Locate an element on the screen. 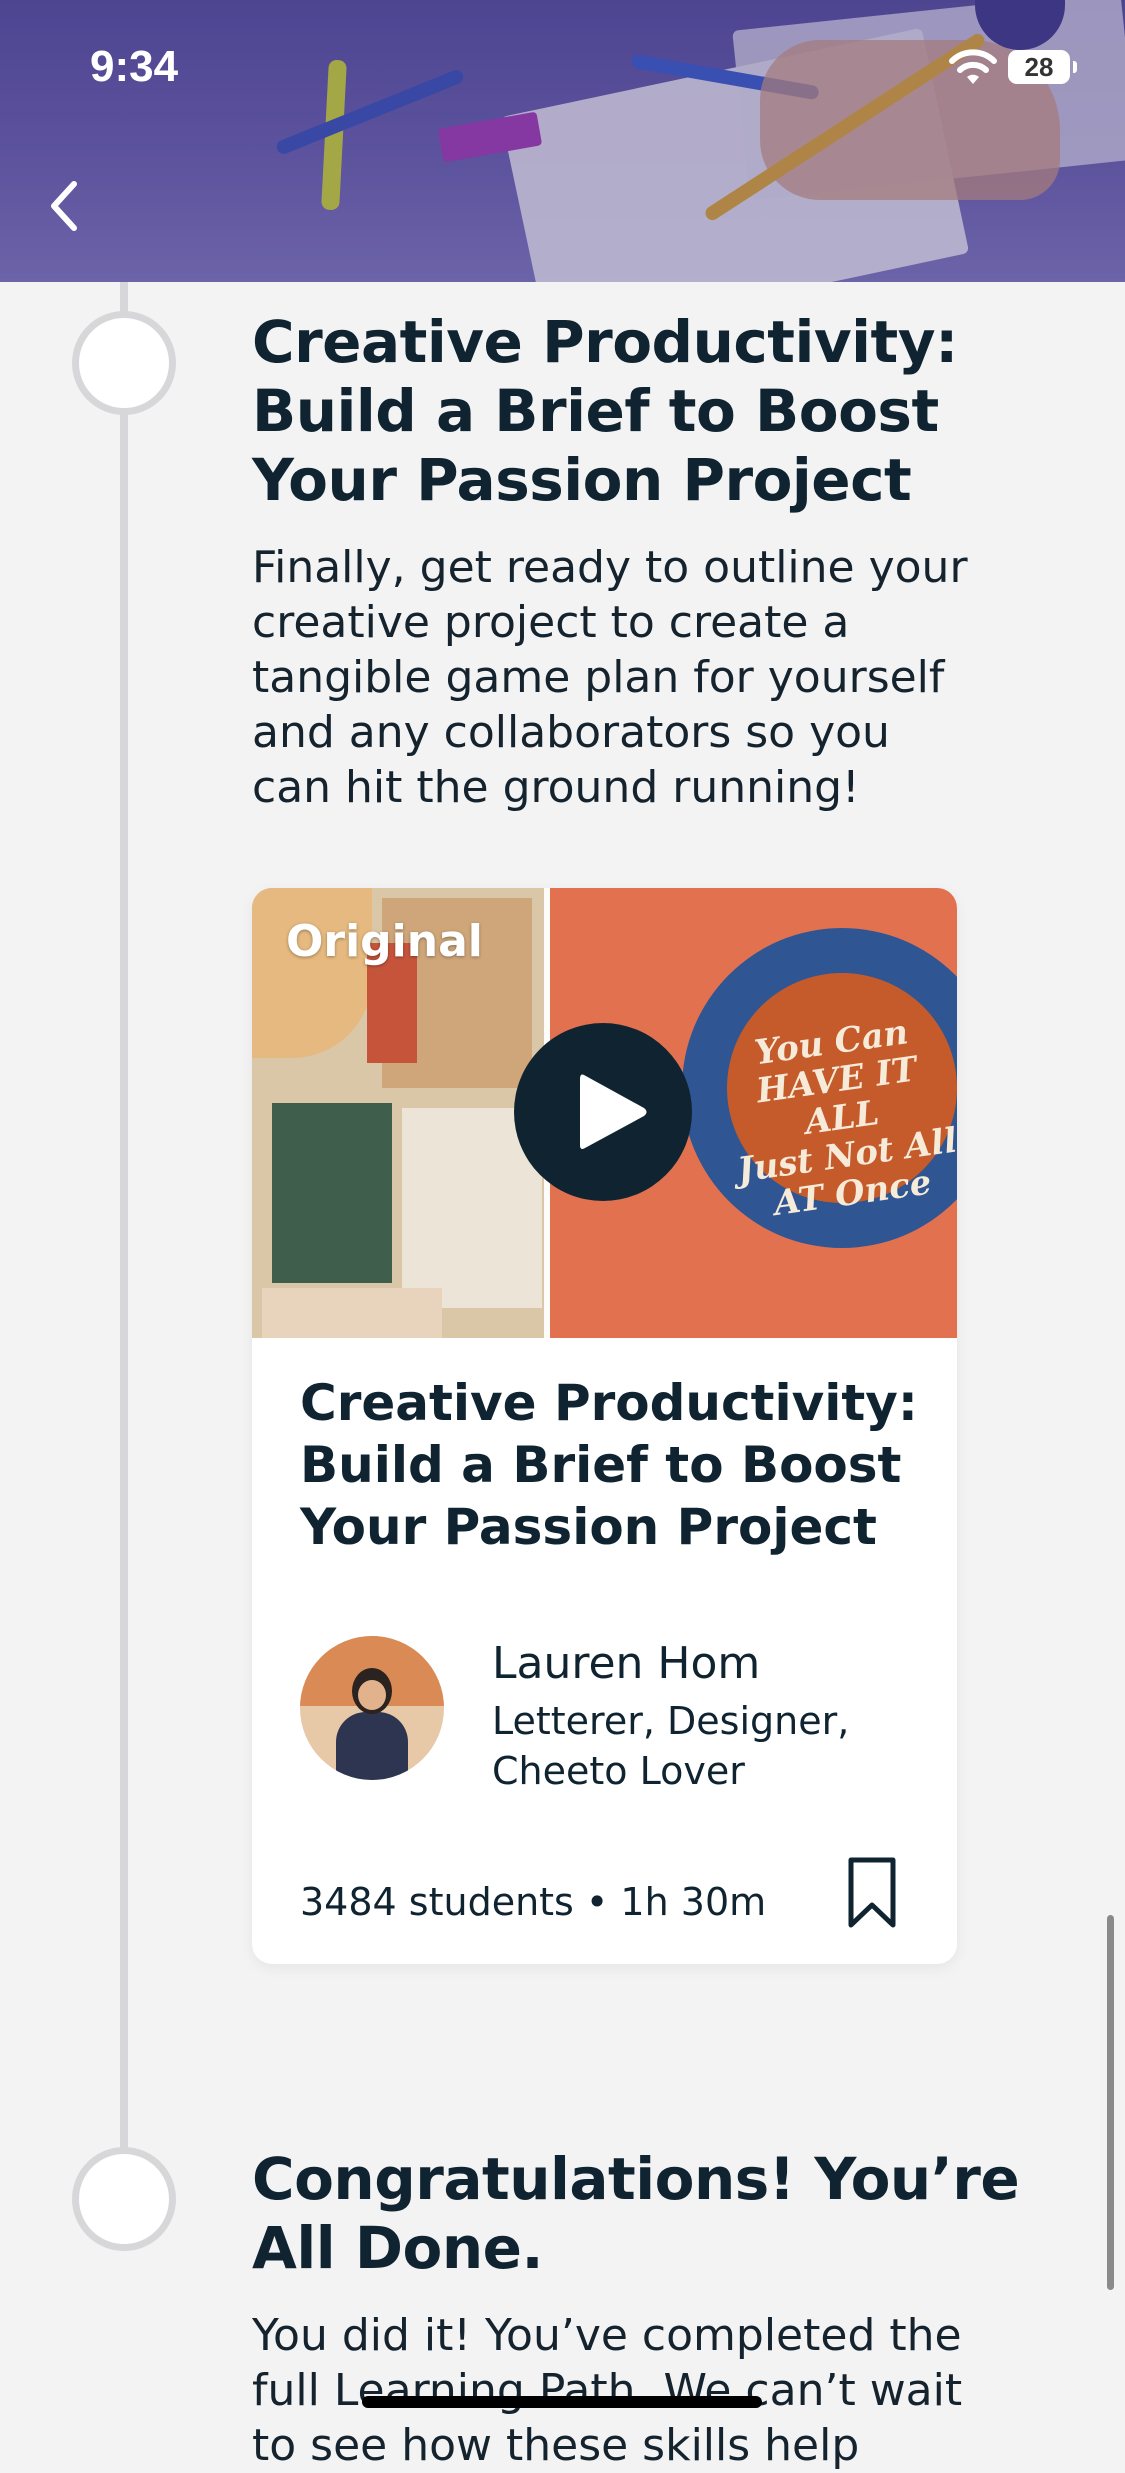 This screenshot has width=1125, height=2473. bookmark-icon is located at coordinates (872, 1893).